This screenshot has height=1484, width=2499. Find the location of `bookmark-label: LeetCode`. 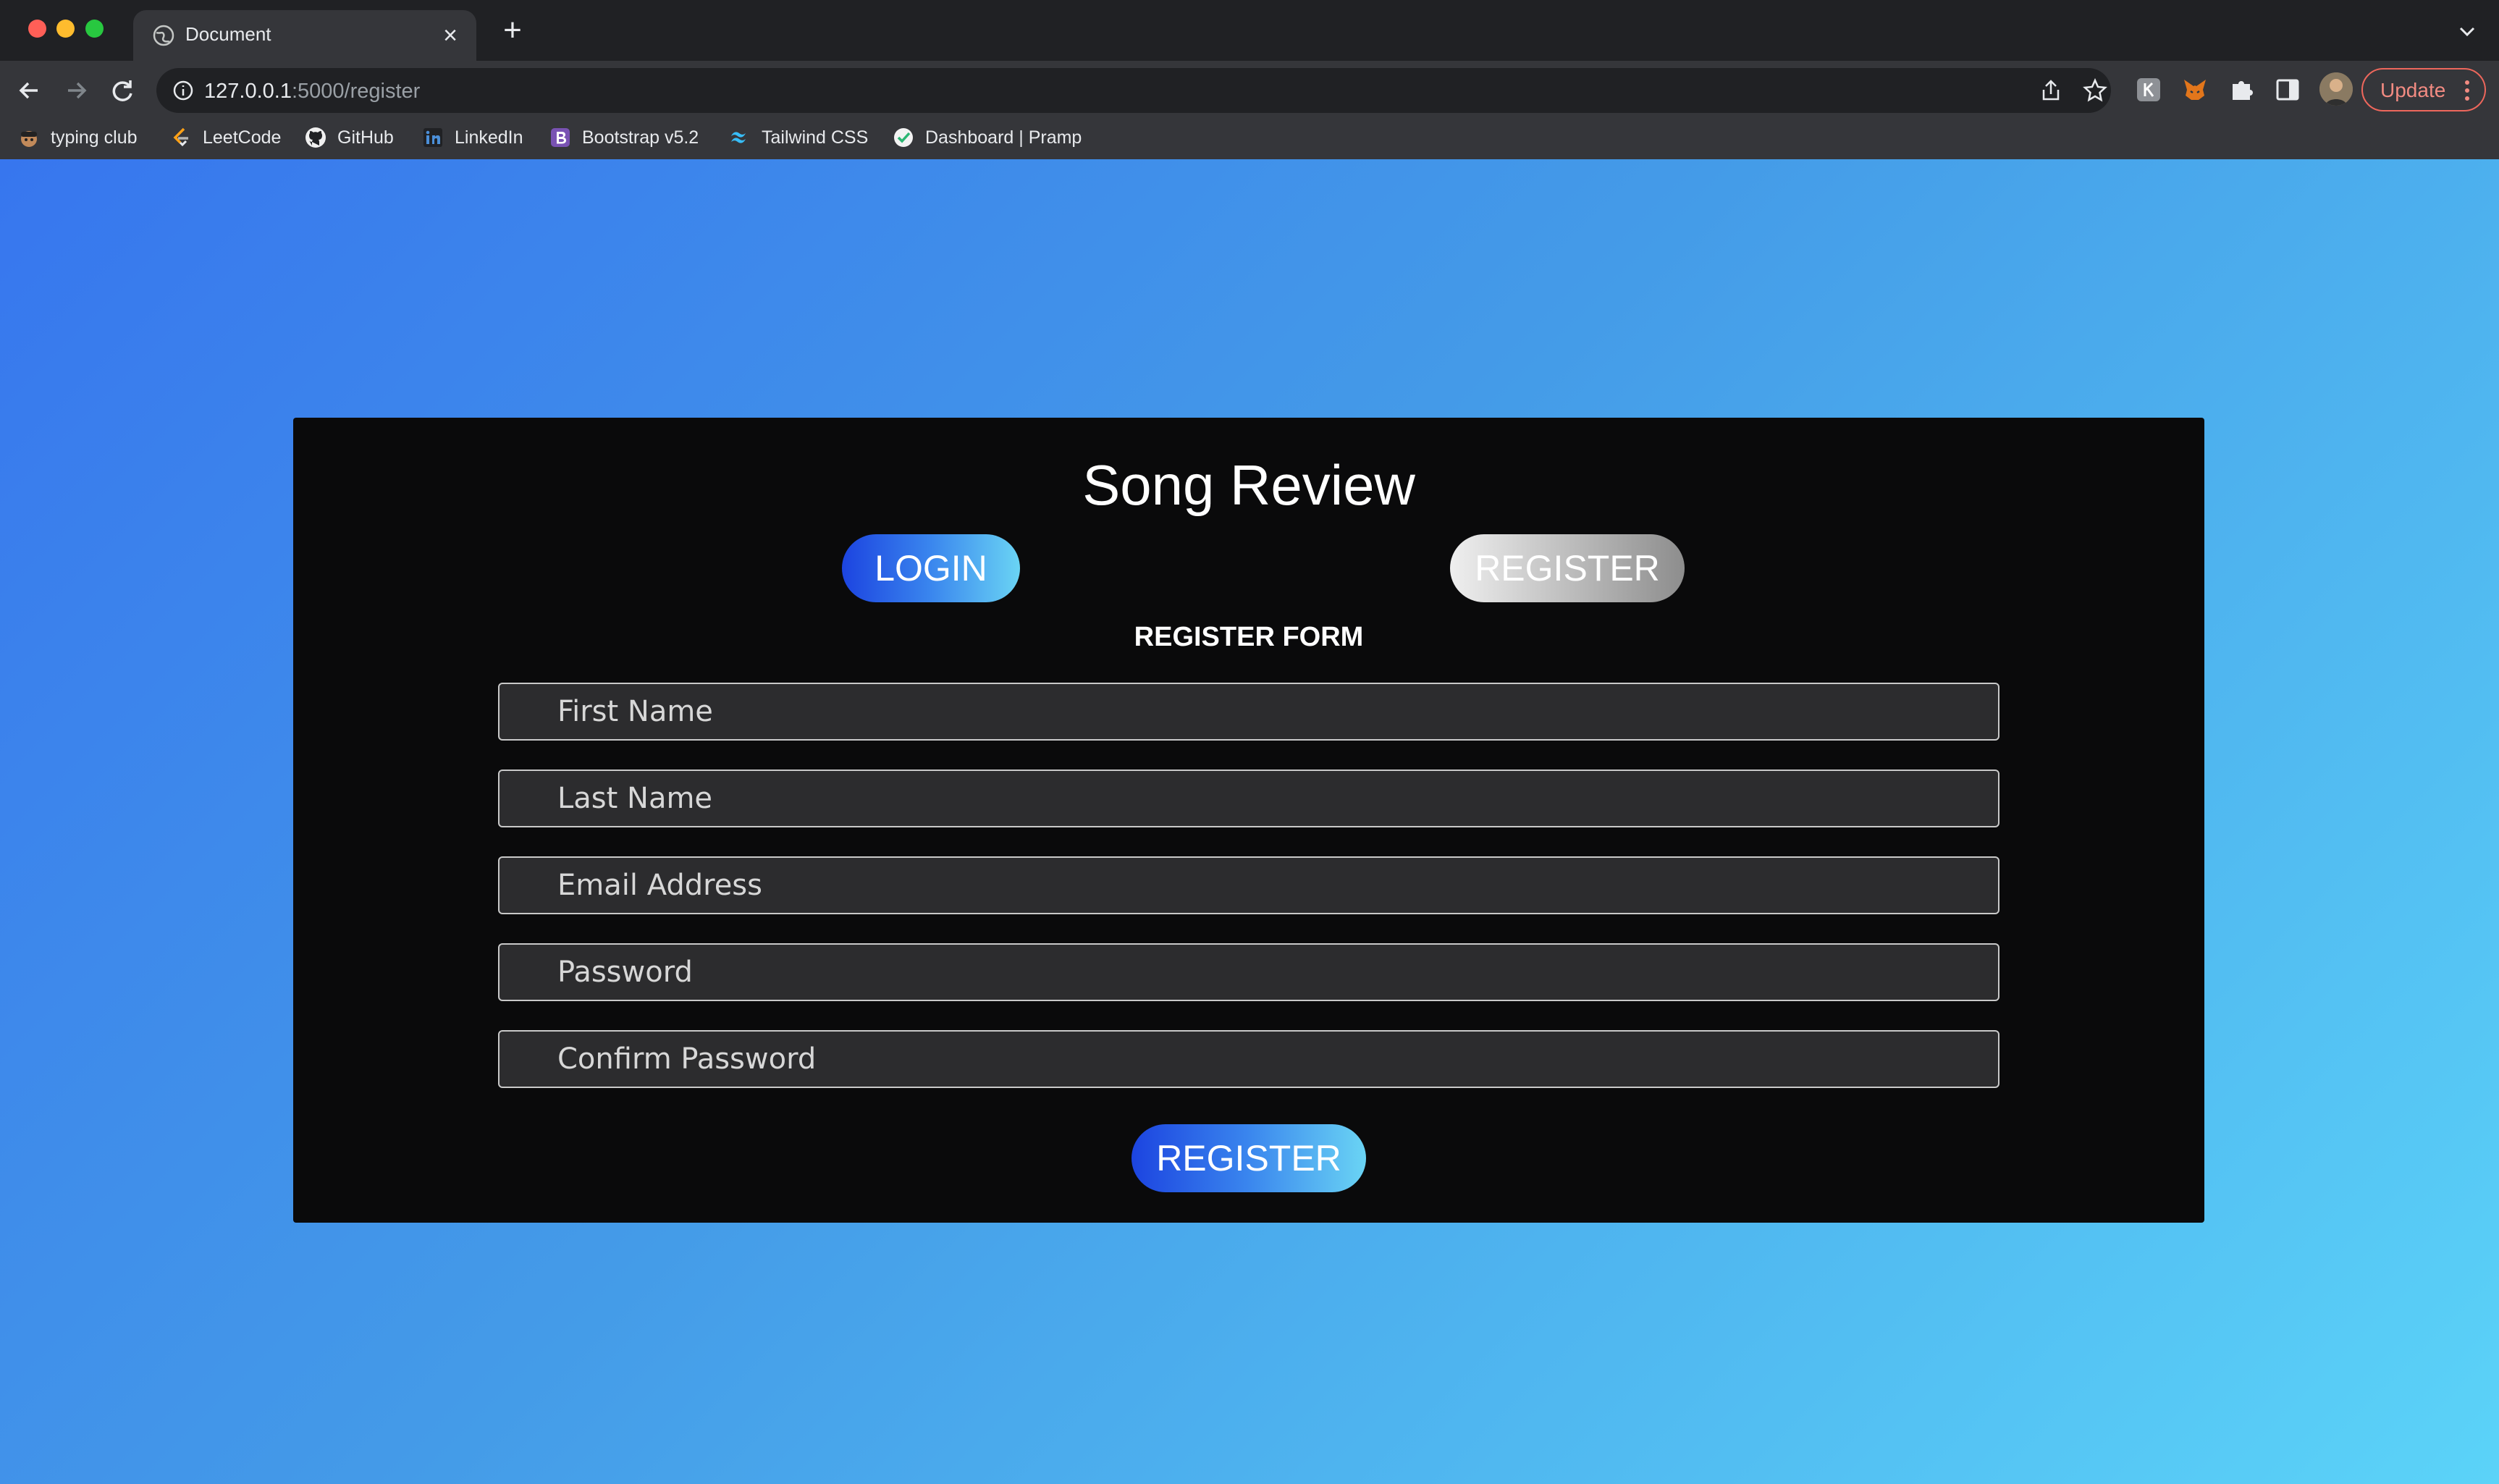

bookmark-label: LeetCode is located at coordinates (242, 137).